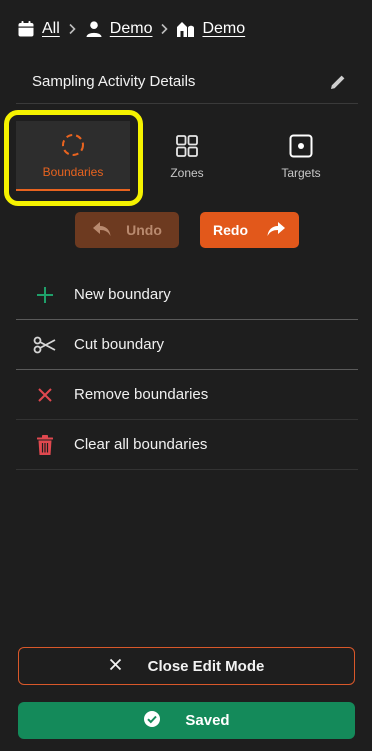 Image resolution: width=372 pixels, height=751 pixels. What do you see at coordinates (187, 173) in the screenshot?
I see `tab-label: Zones` at bounding box center [187, 173].